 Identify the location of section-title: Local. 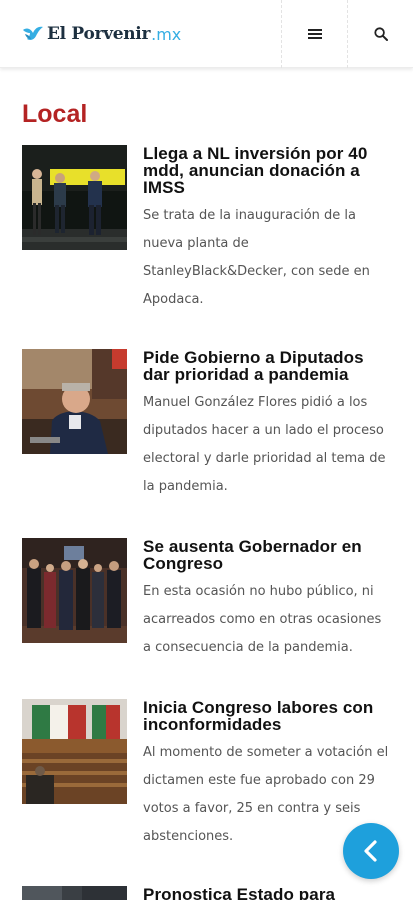
(55, 114).